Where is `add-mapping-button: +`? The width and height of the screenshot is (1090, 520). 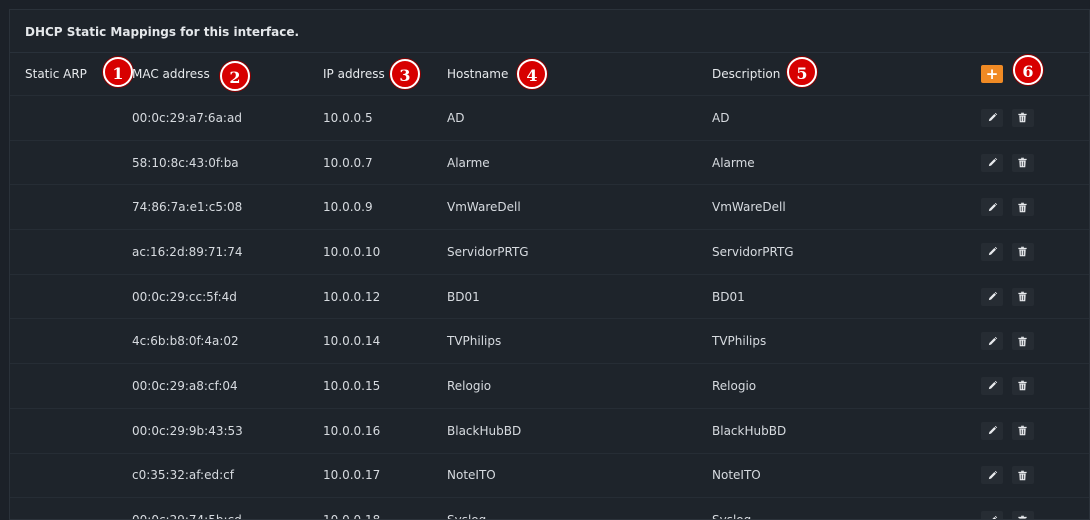 add-mapping-button: + is located at coordinates (992, 74).